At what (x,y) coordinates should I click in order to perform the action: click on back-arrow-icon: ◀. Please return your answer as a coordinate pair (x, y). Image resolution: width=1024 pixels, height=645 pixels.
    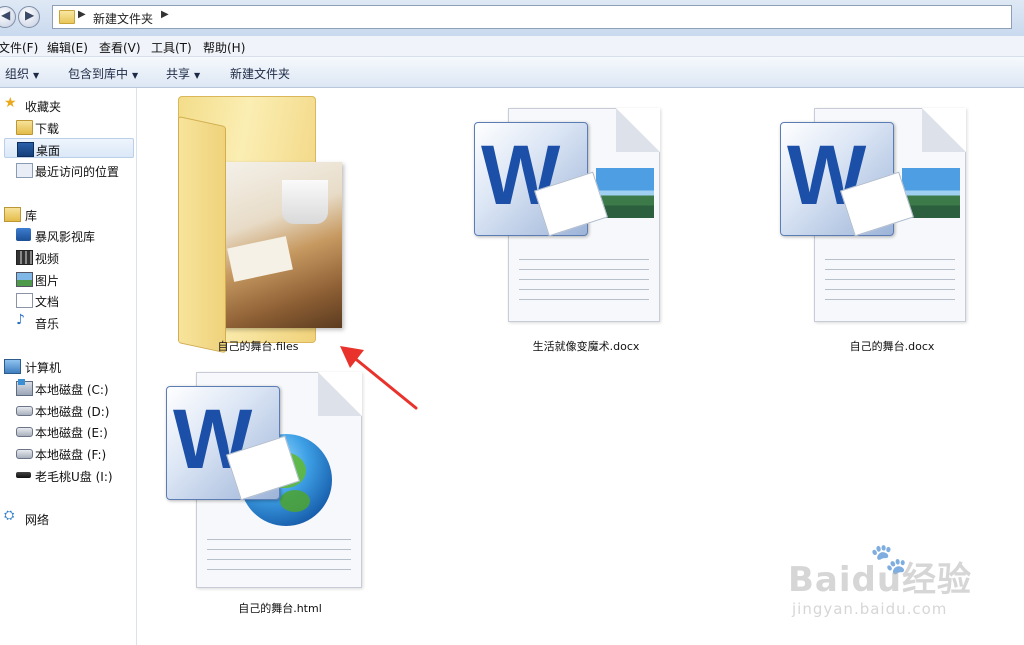
    Looking at the image, I should click on (6, 15).